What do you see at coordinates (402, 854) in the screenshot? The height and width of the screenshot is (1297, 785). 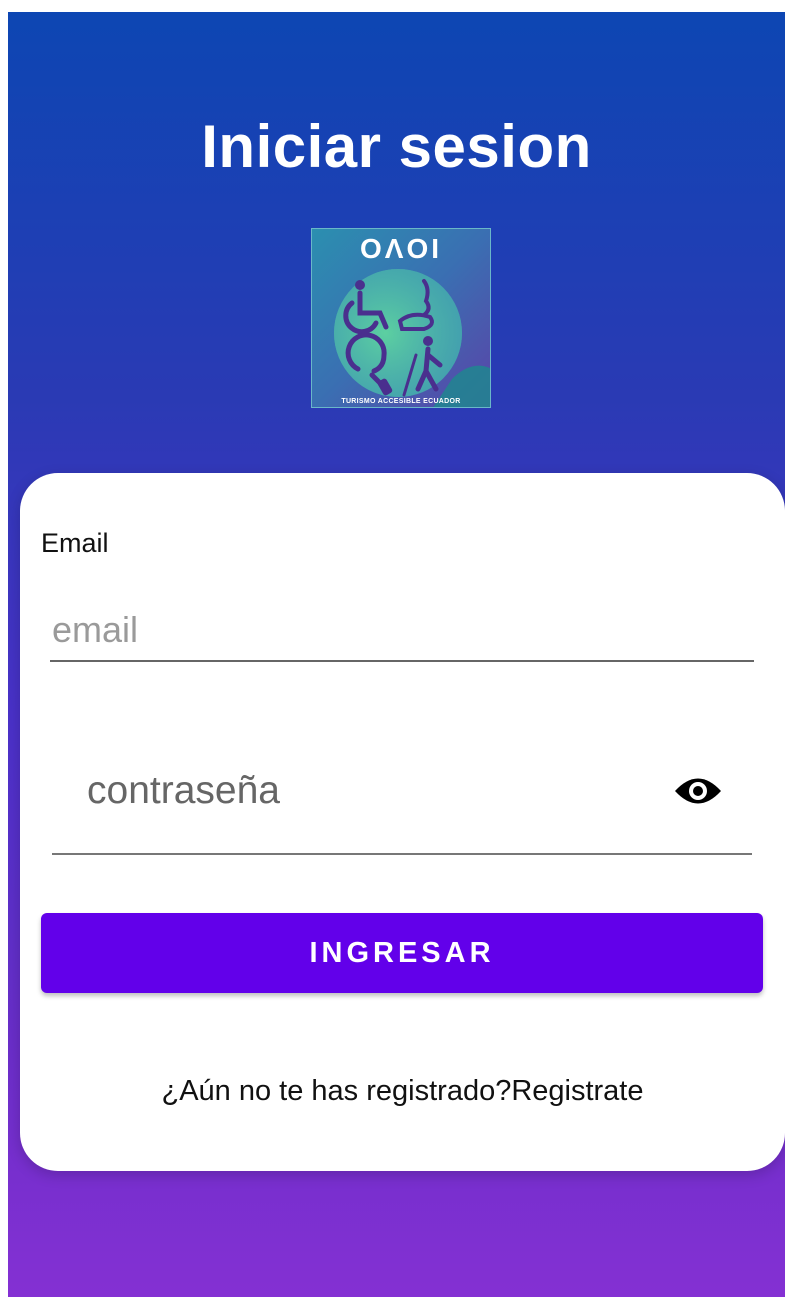 I see `password-underline` at bounding box center [402, 854].